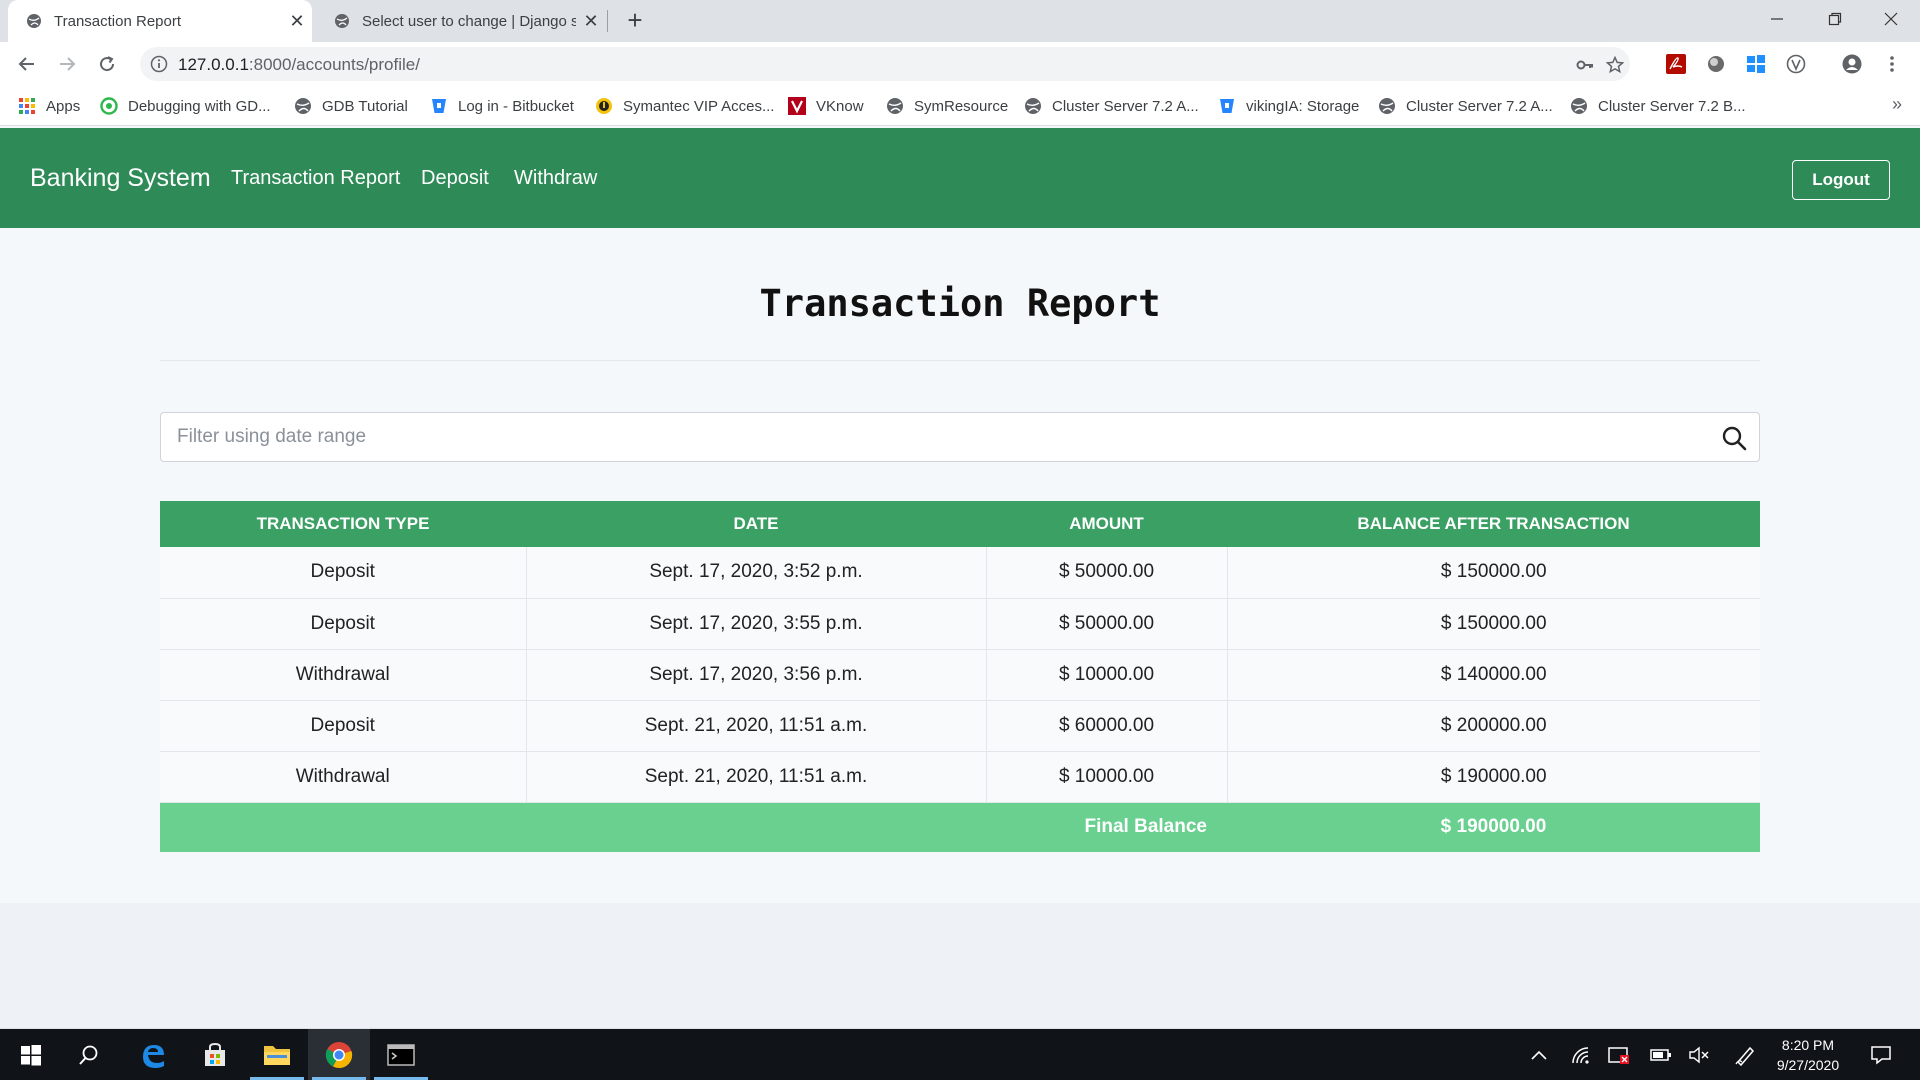  I want to click on network-wifi-icon, so click(1581, 1054).